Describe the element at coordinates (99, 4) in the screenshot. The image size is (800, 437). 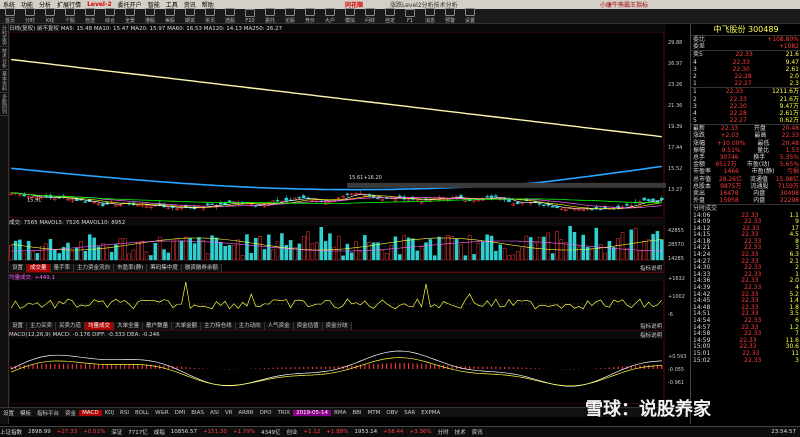
I see `menu-level2: Level-2` at that location.